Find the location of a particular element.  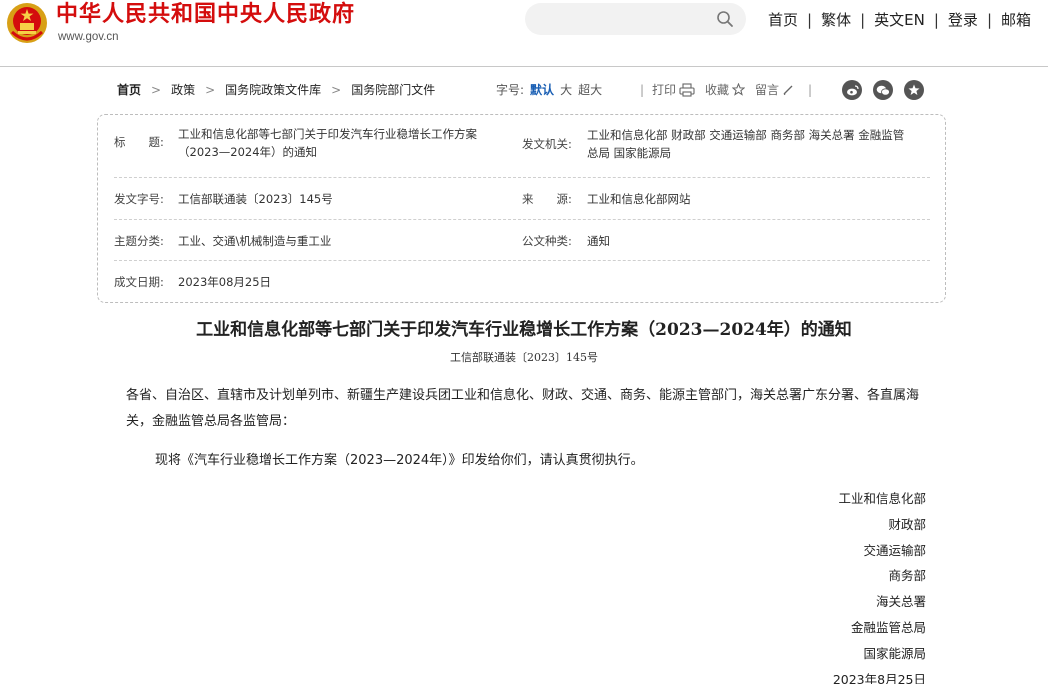

share-buttons is located at coordinates (883, 90).